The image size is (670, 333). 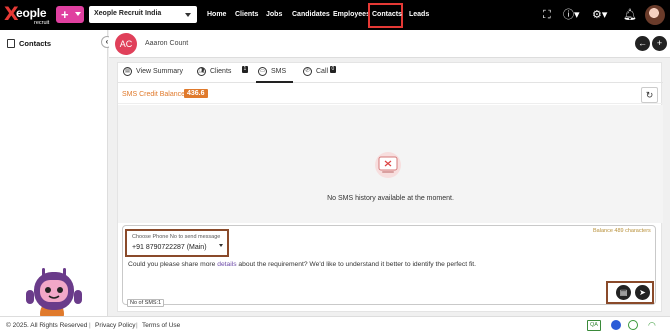 What do you see at coordinates (70, 14) in the screenshot?
I see `quick-add-button: +` at bounding box center [70, 14].